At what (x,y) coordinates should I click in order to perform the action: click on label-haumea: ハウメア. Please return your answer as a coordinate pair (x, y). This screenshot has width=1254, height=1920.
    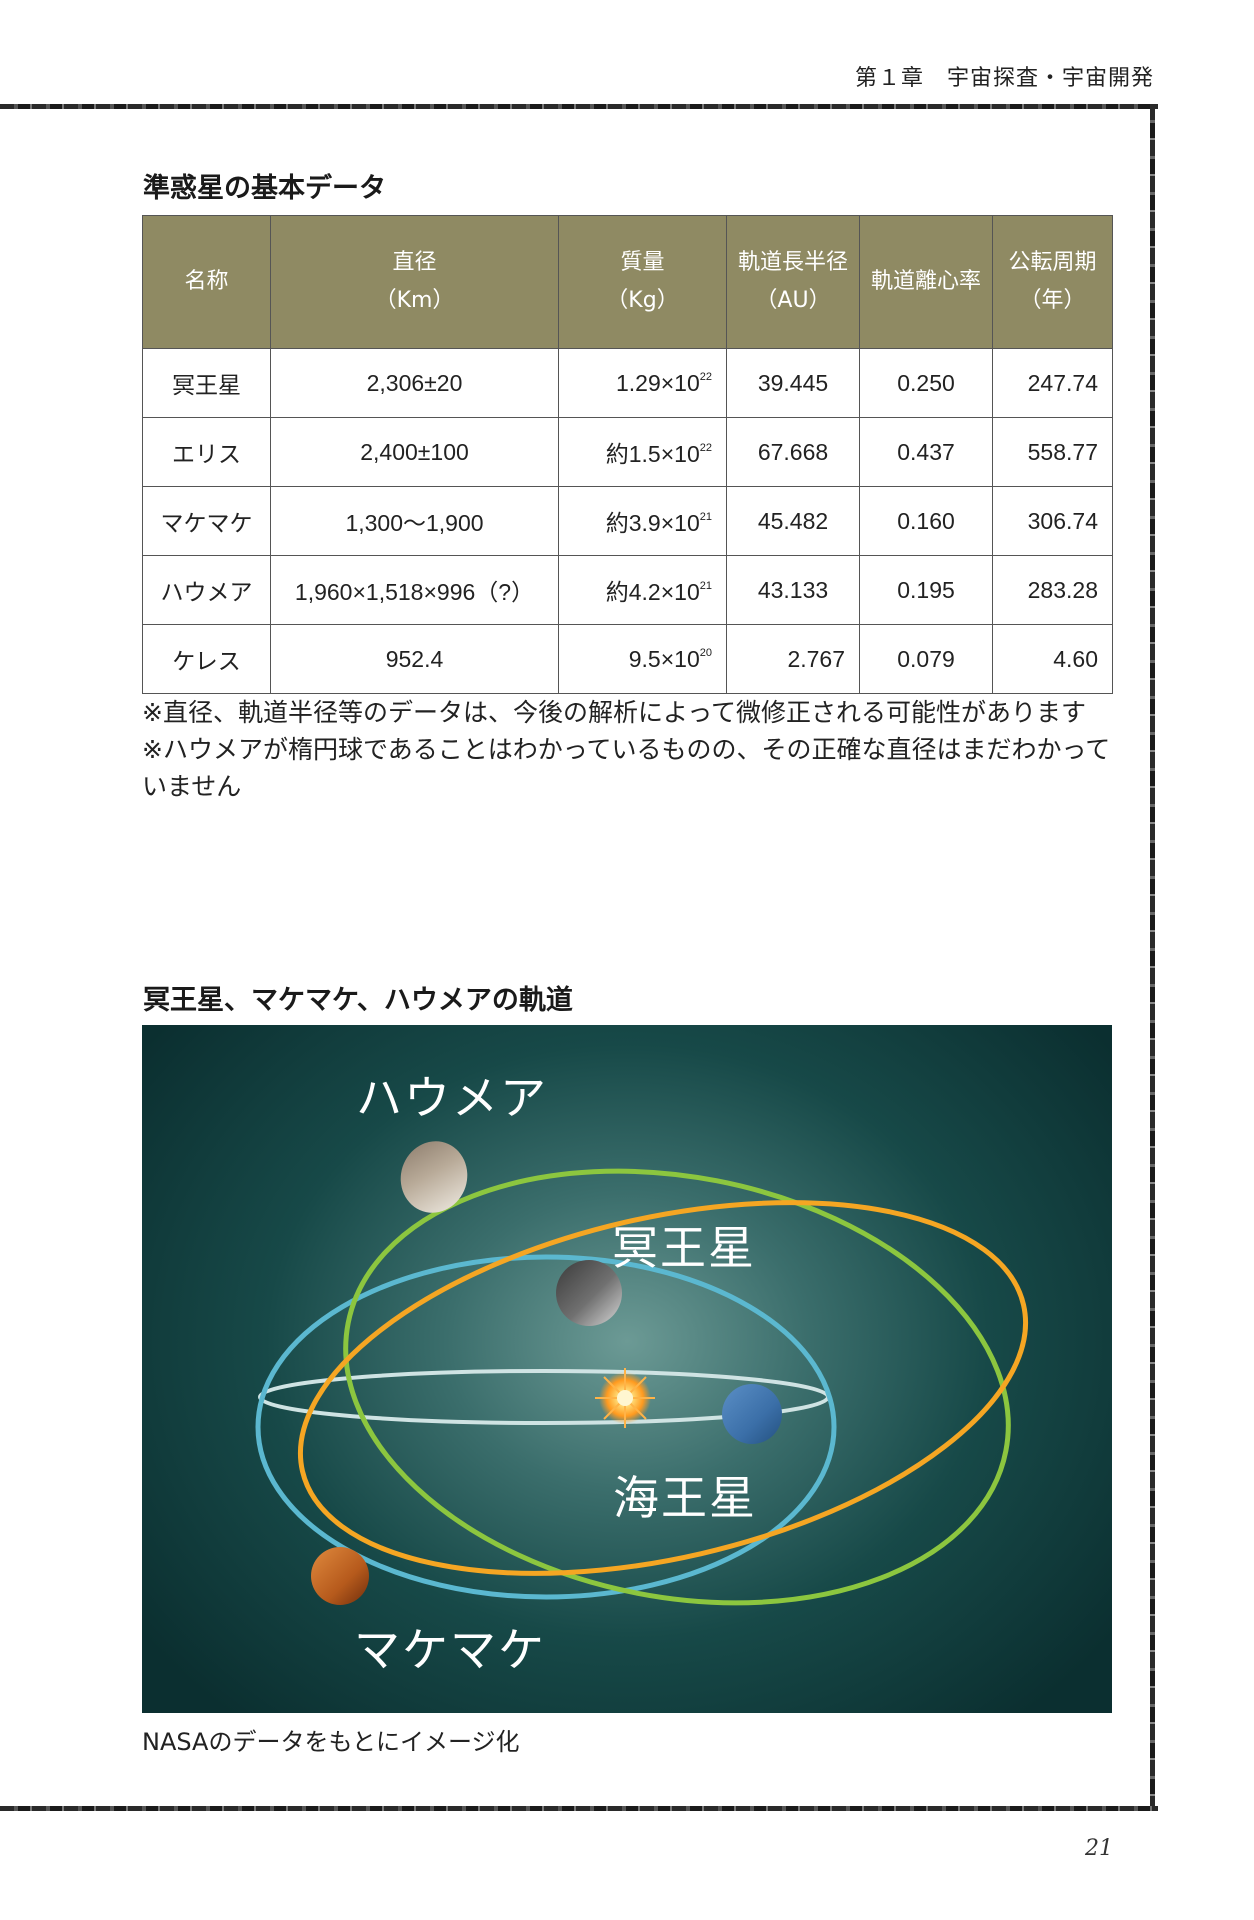
    Looking at the image, I should click on (452, 1098).